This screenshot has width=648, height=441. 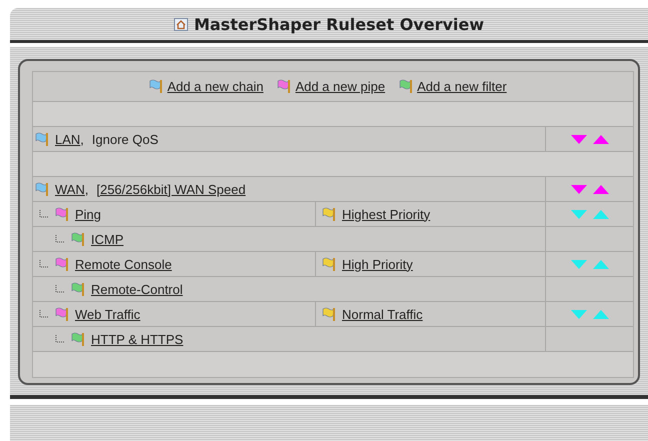 I want to click on filter-link: ICMP, so click(x=107, y=239).